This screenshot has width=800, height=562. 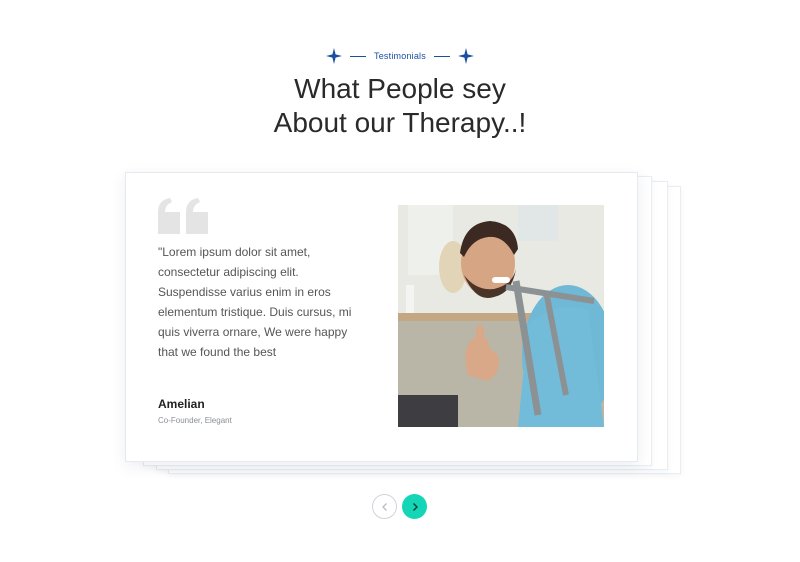 I want to click on quote-icon, so click(x=183, y=216).